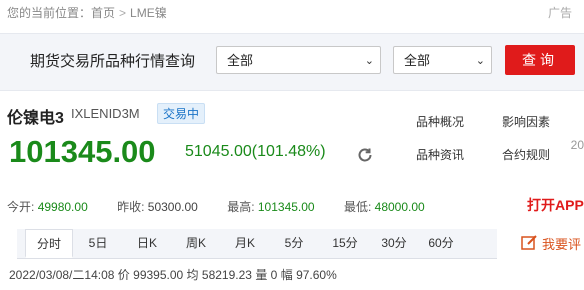  I want to click on low-value: 48000.00, so click(399, 207).